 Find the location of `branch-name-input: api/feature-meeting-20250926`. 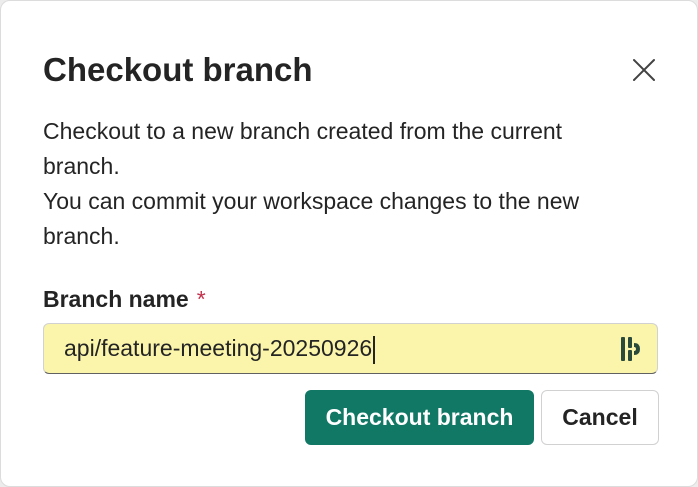

branch-name-input: api/feature-meeting-20250926 is located at coordinates (350, 348).